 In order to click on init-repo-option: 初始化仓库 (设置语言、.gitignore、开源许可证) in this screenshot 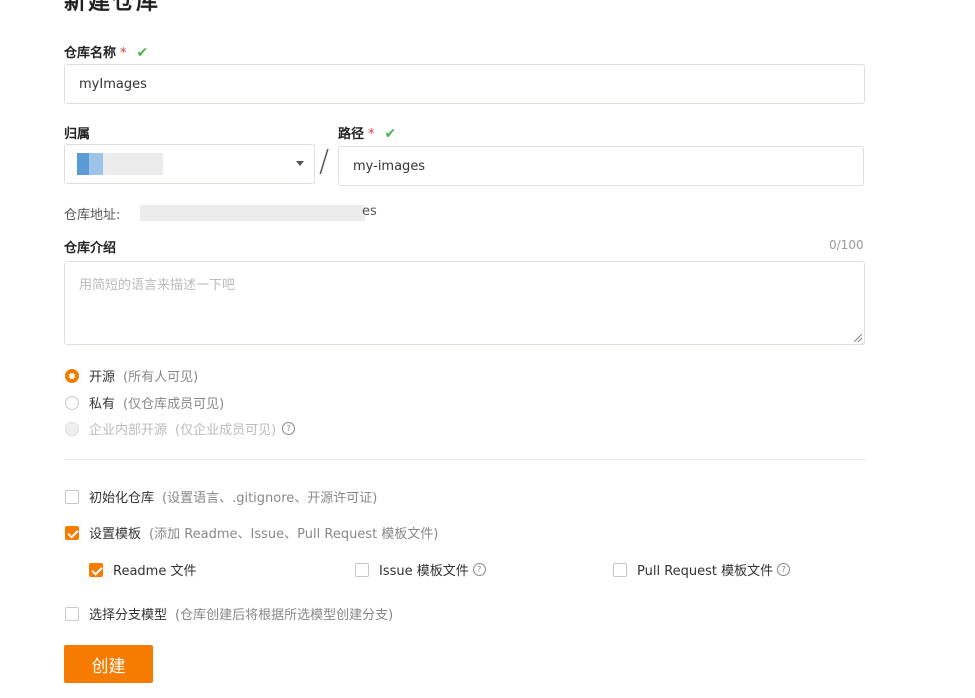, I will do `click(221, 496)`.